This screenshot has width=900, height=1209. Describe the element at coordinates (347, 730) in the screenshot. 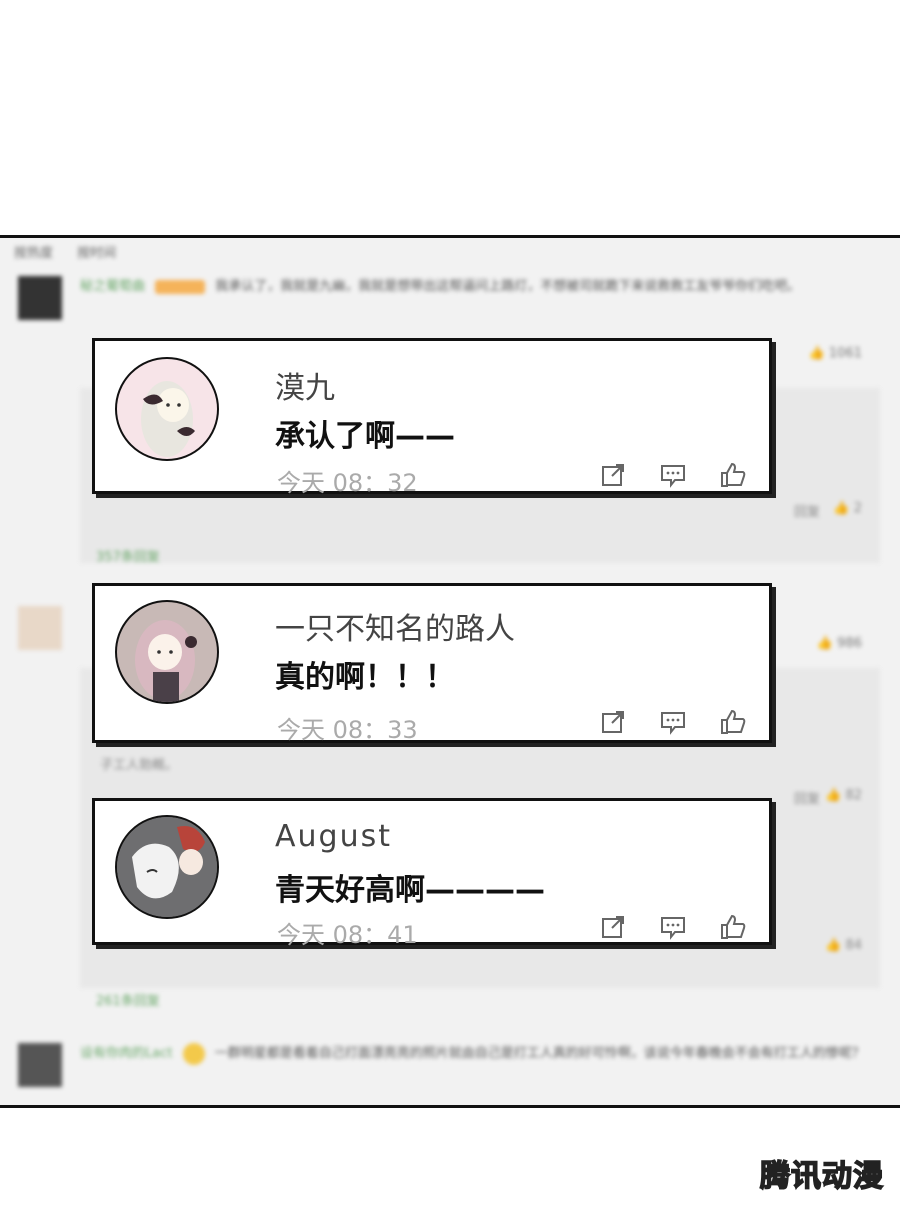

I see `comment-time: 今天 08：33` at that location.